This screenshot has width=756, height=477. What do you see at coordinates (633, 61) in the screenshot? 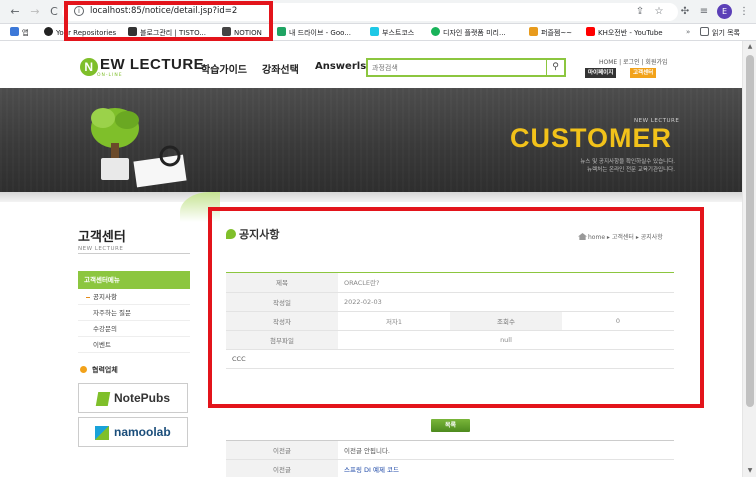
I see `util-links: HOME | 로그인 | 회원가입` at bounding box center [633, 61].